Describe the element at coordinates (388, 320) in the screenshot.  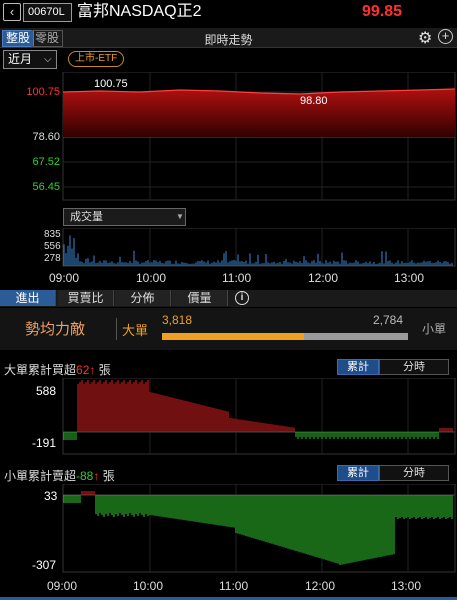
I see `small-order-value: 2,784` at that location.